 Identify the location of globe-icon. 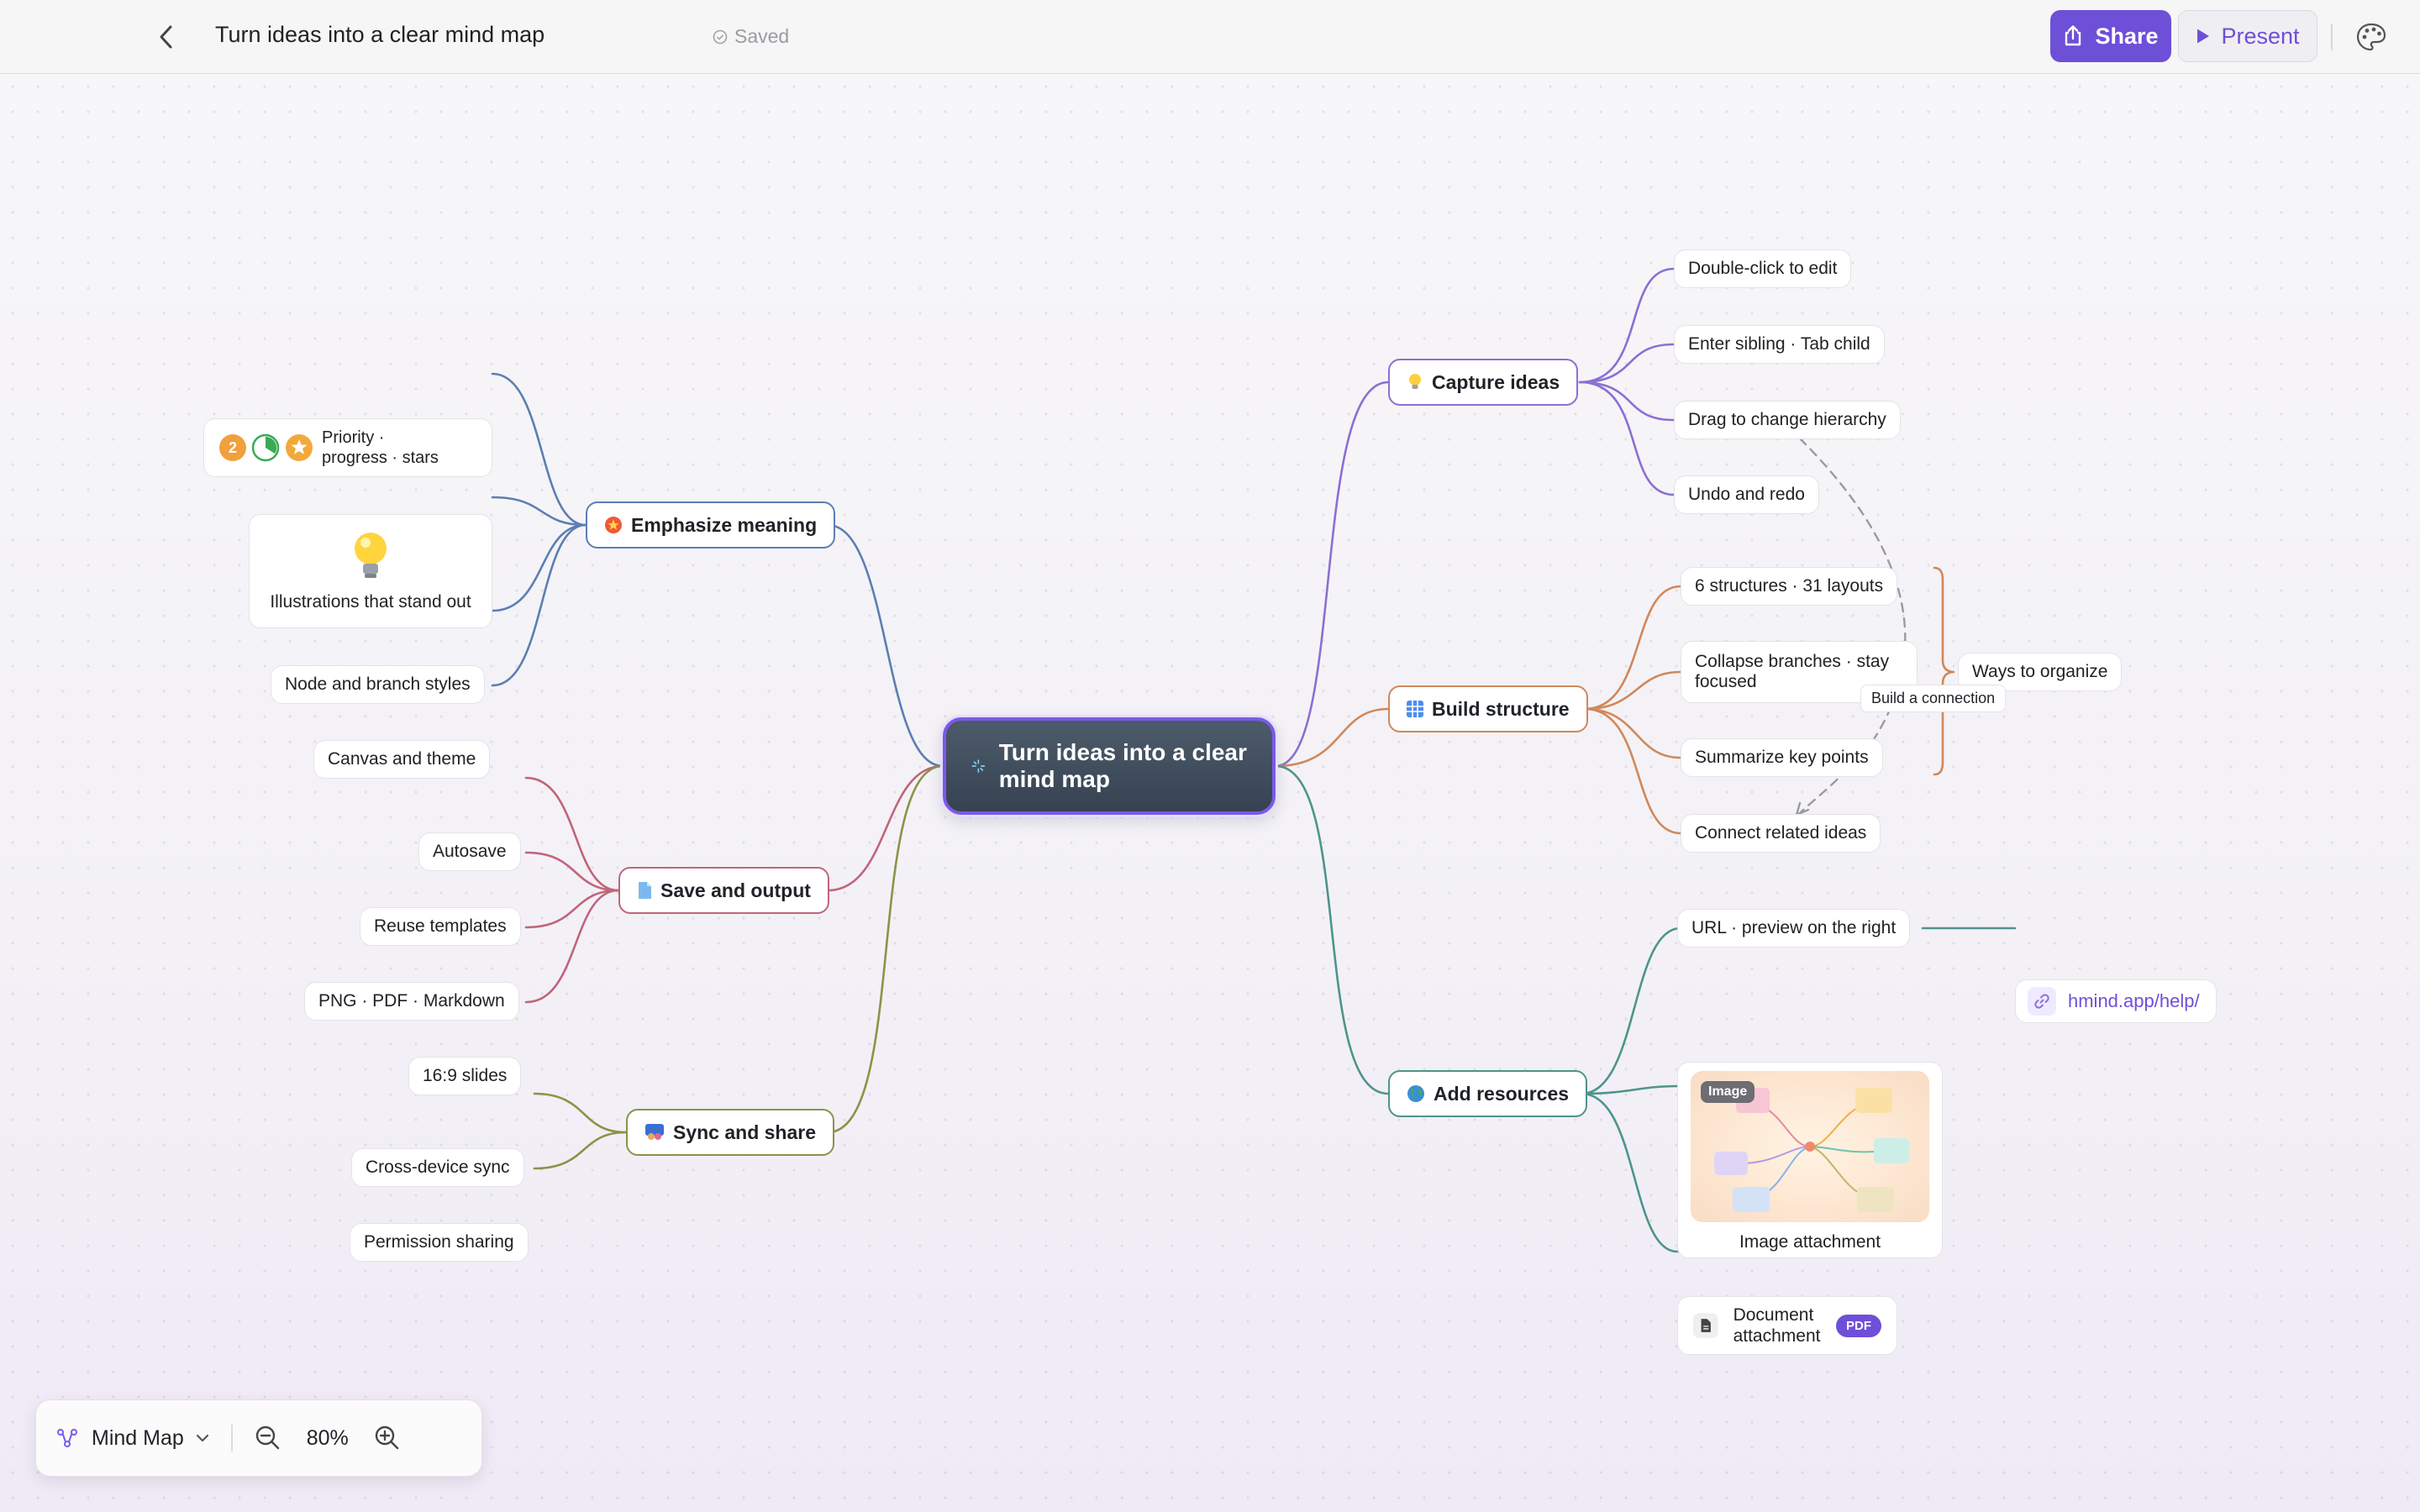
(1415, 1093).